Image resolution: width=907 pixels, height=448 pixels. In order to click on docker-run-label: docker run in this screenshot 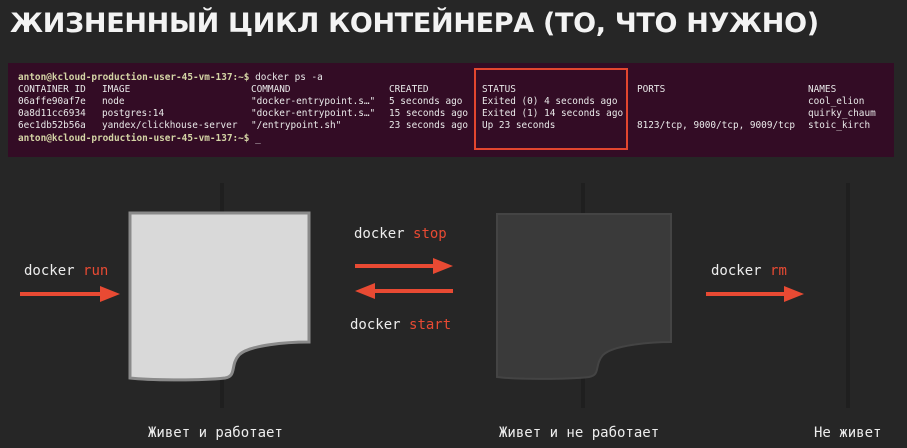, I will do `click(66, 271)`.